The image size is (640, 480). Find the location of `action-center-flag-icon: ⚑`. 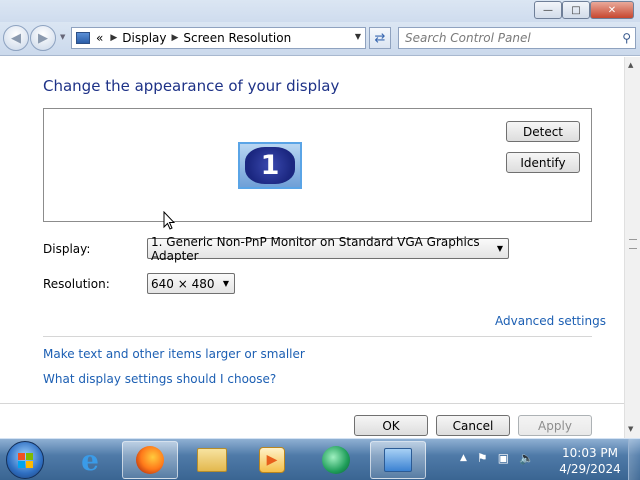

action-center-flag-icon: ⚑ is located at coordinates (482, 458).